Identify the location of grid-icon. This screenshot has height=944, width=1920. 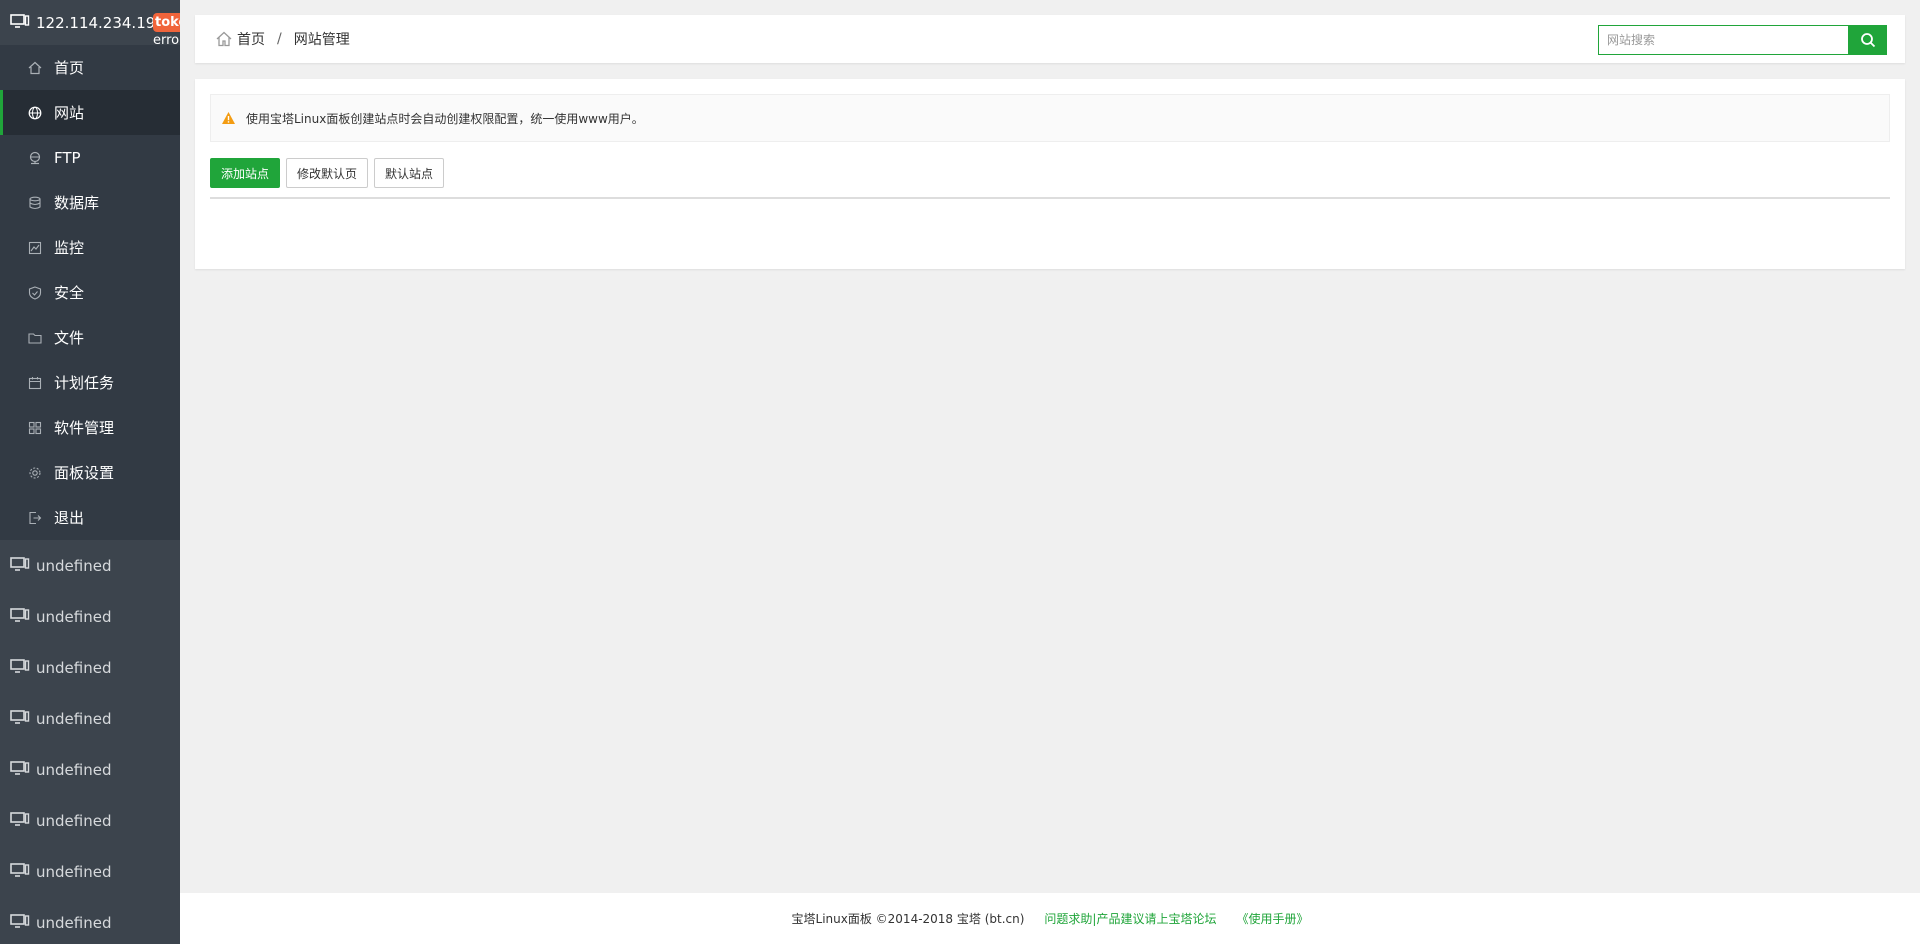
(35, 428).